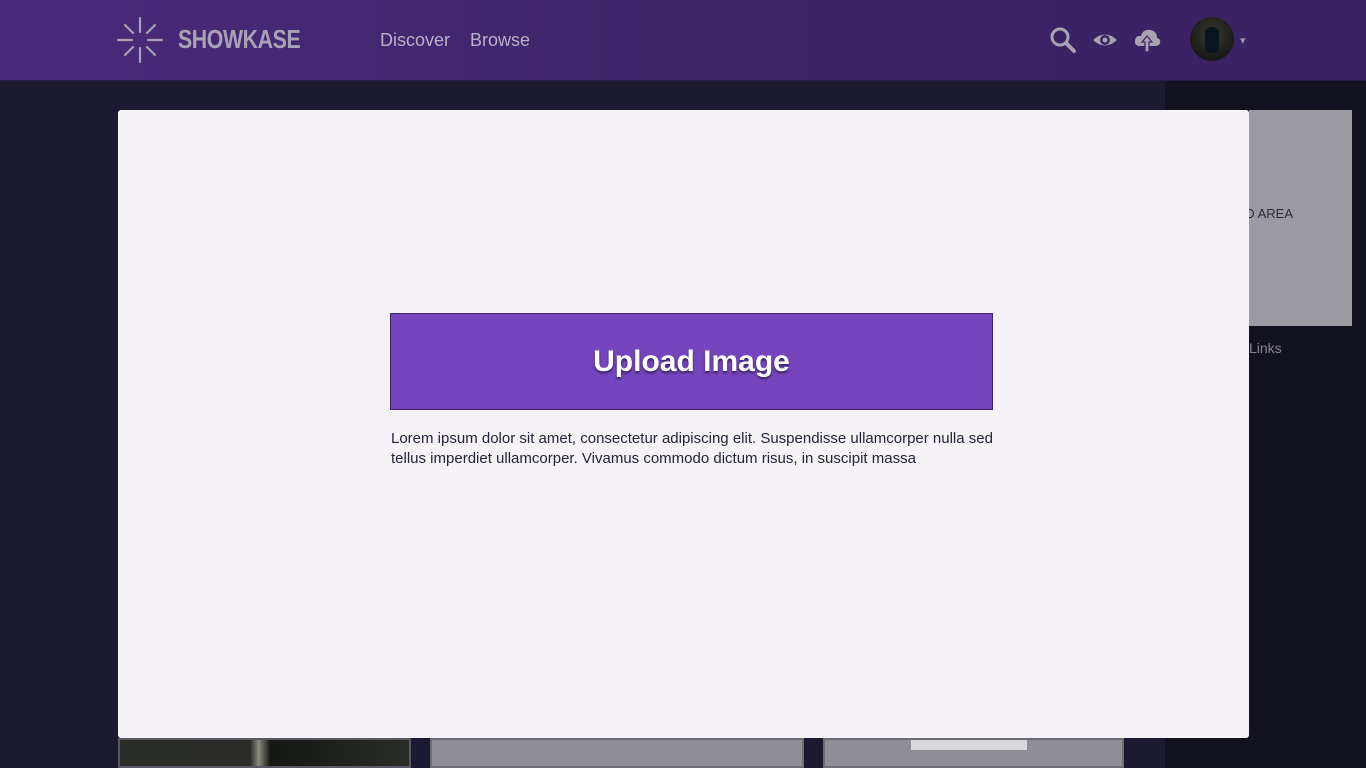 The image size is (1366, 768). What do you see at coordinates (1147, 40) in the screenshot?
I see `cloud-upload-icon` at bounding box center [1147, 40].